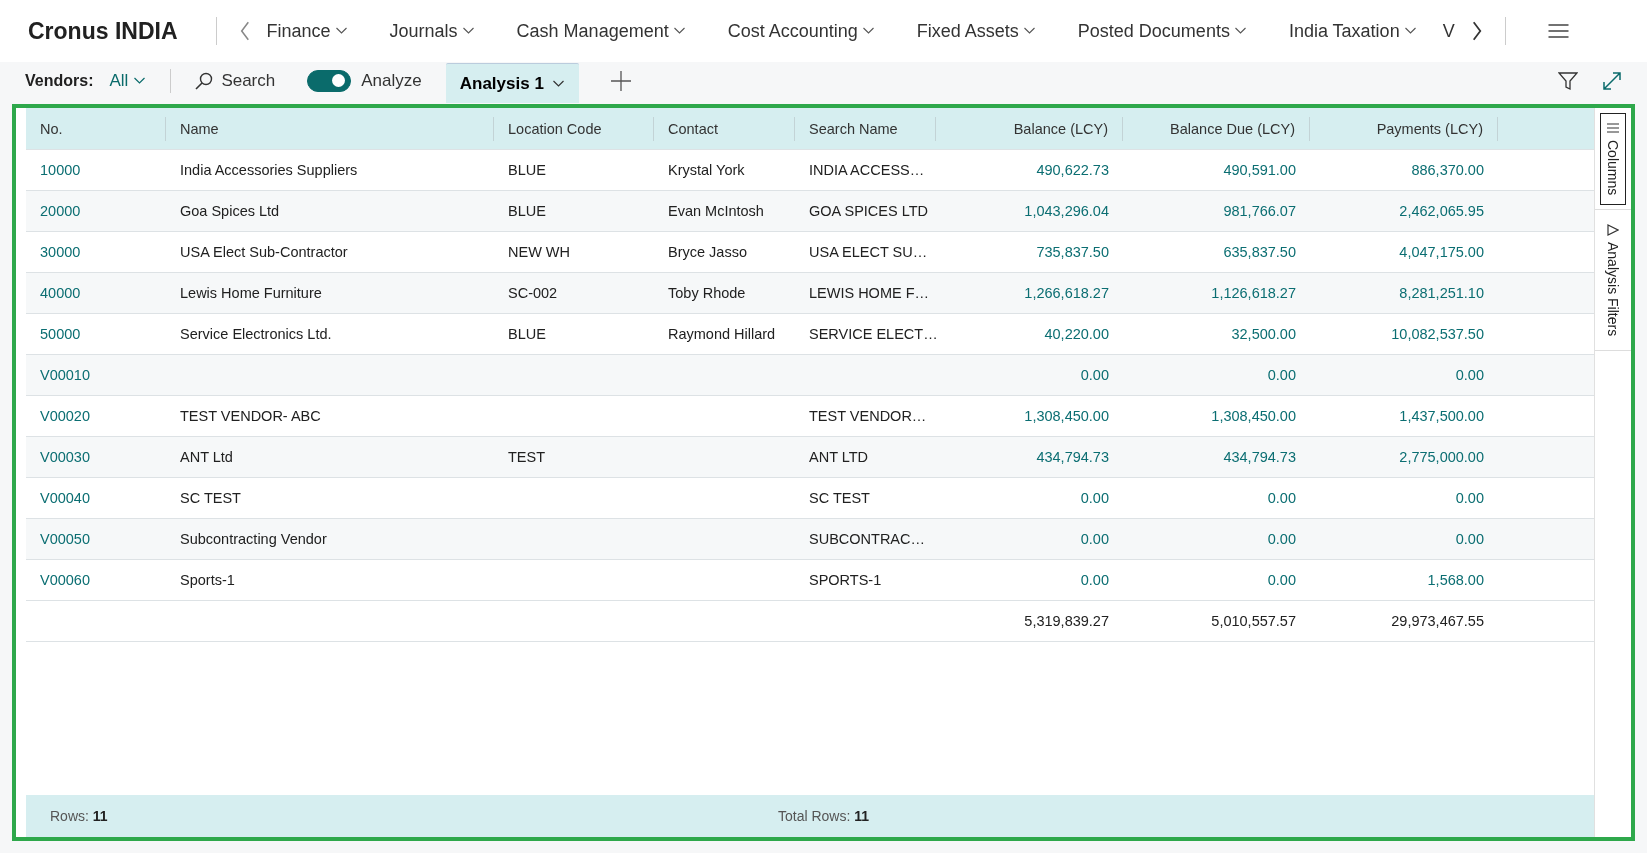  I want to click on column-header: No., so click(96, 128).